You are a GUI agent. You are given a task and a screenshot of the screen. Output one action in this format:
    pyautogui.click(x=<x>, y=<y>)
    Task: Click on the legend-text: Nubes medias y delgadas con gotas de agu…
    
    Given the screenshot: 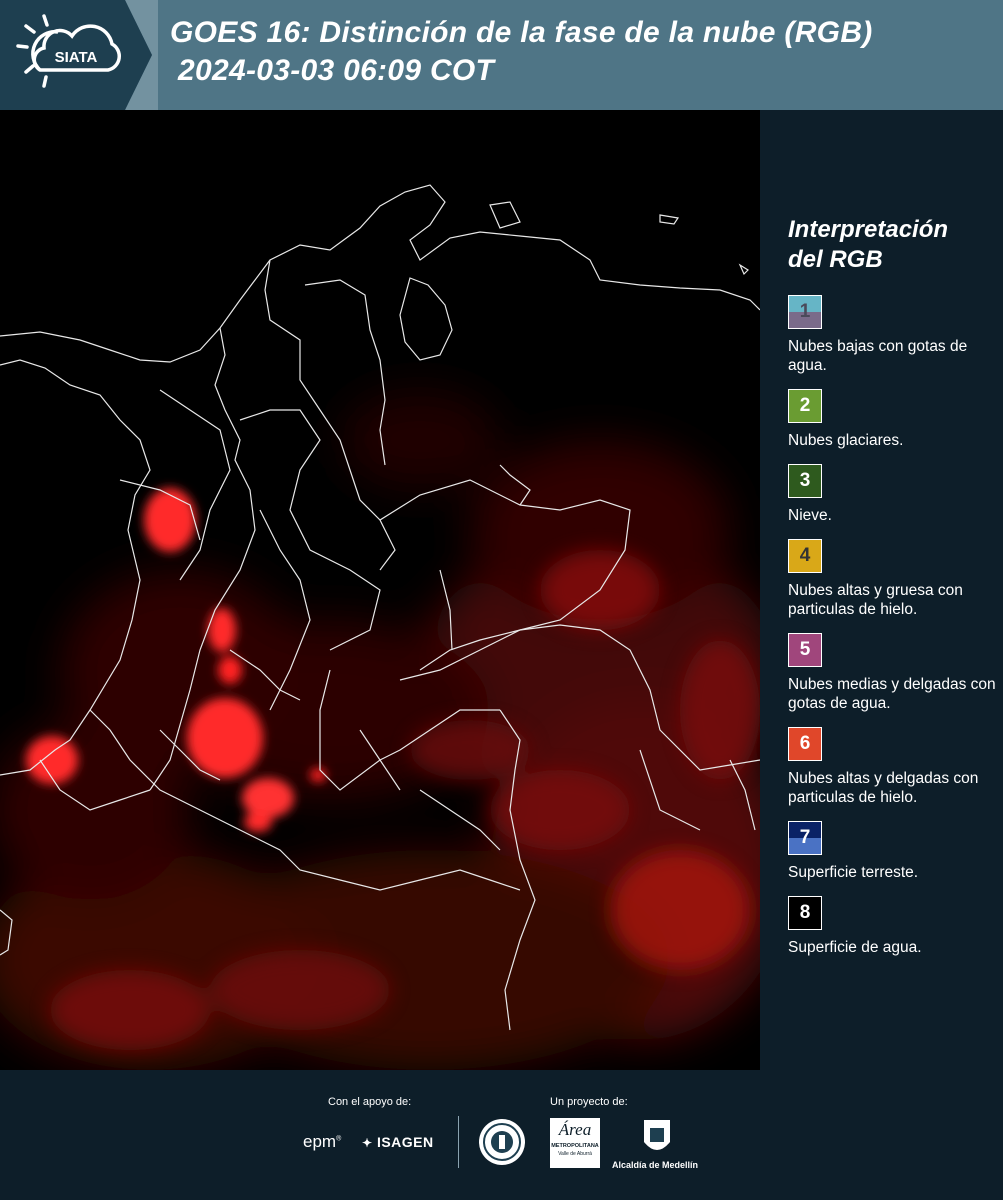 What is the action you would take?
    pyautogui.click(x=892, y=694)
    